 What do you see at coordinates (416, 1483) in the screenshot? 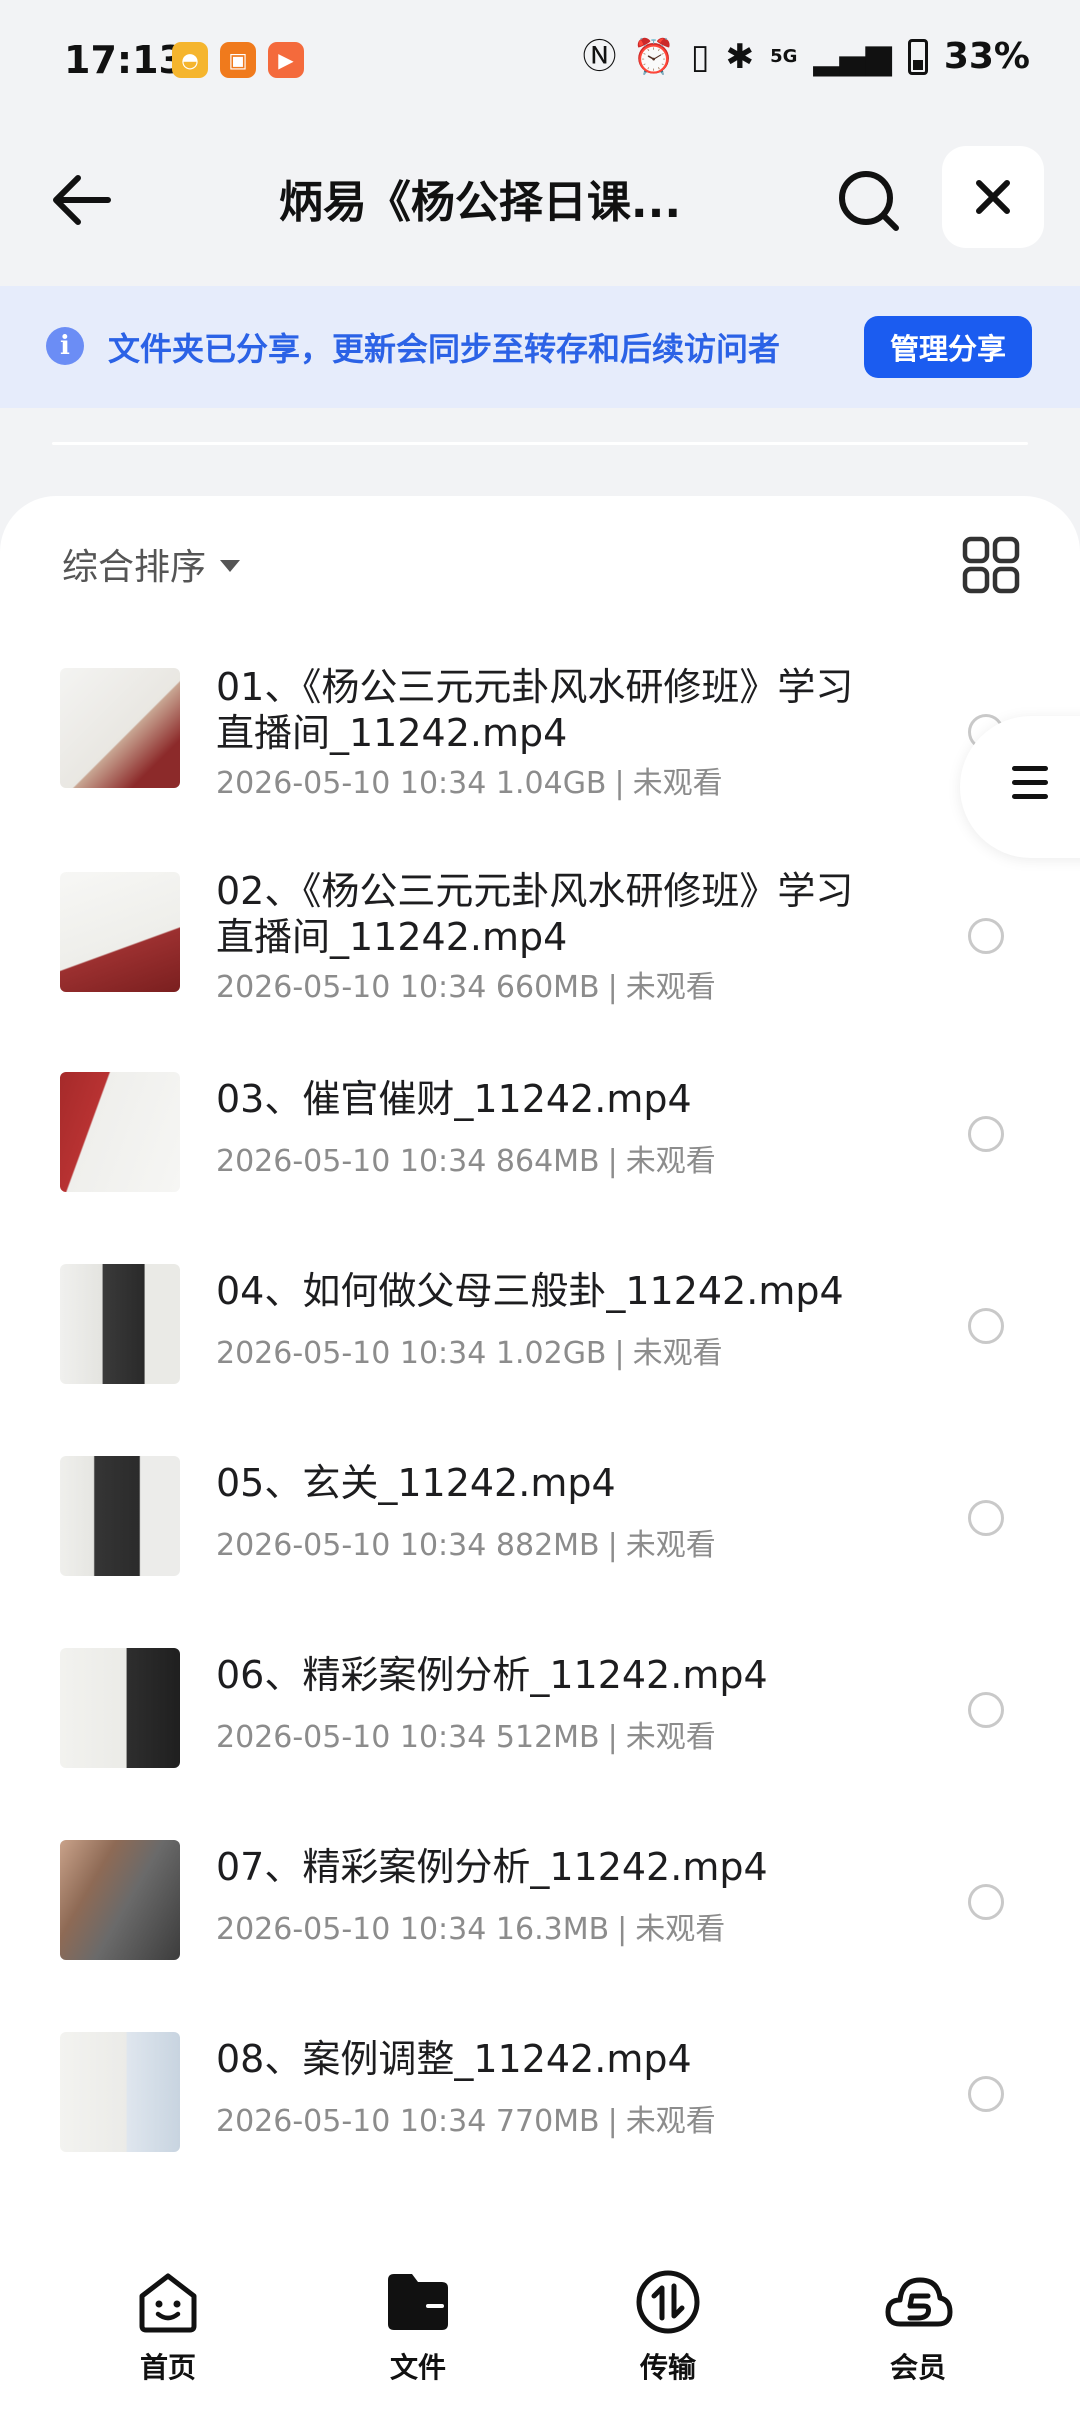
I see `file-name: 05、玄关_11242.mp4` at bounding box center [416, 1483].